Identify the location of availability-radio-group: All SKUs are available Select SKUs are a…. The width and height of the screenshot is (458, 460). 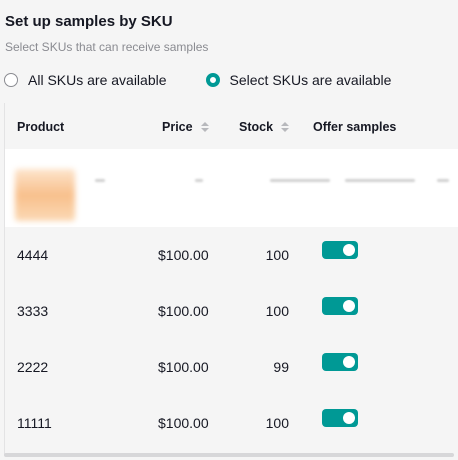
(197, 80).